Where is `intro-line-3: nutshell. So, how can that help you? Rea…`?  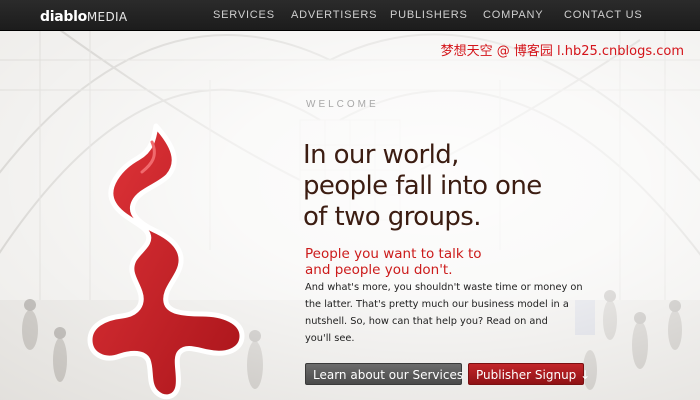
intro-line-3: nutshell. So, how can that help you? Rea… is located at coordinates (426, 321).